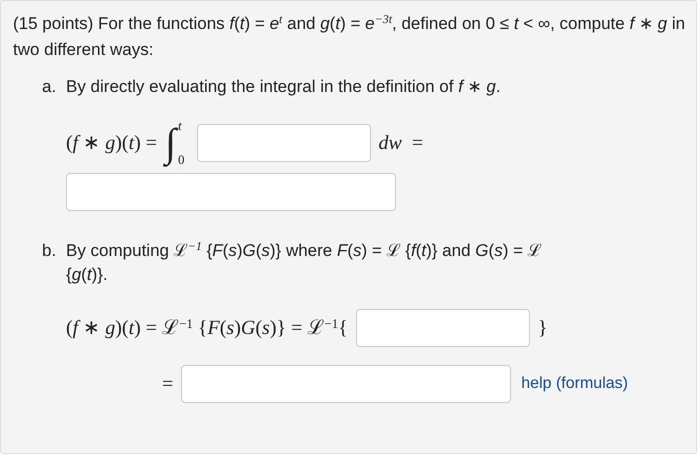 Image resolution: width=700 pixels, height=457 pixels. What do you see at coordinates (401, 143) in the screenshot?
I see `math-expression: dw =` at bounding box center [401, 143].